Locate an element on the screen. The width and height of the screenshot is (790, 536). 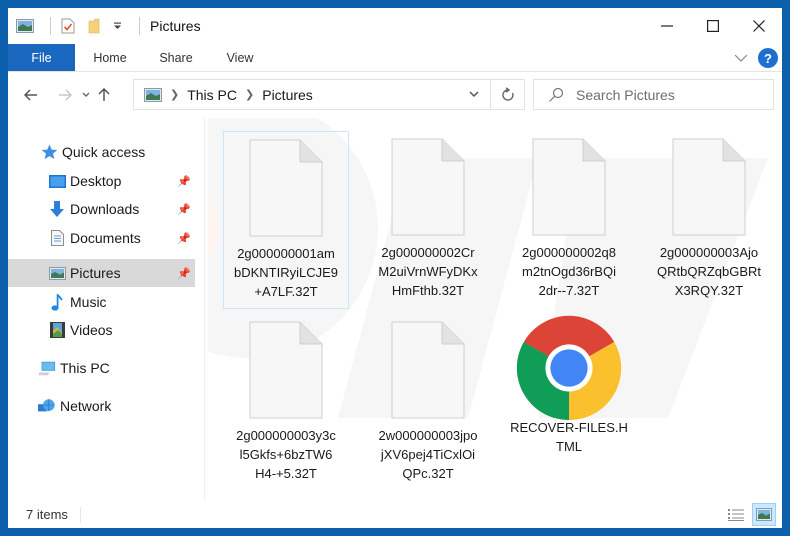
help-button: ? is located at coordinates (768, 58).